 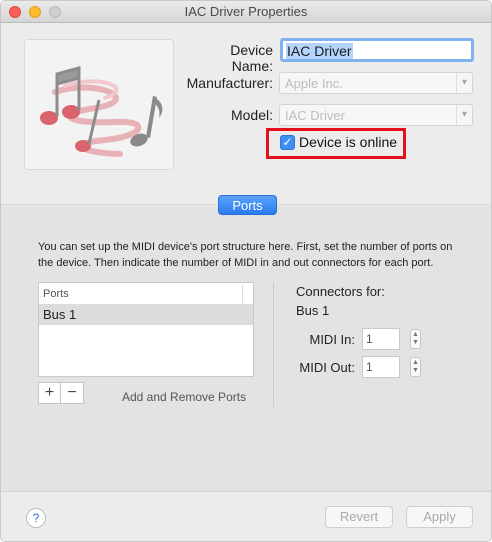 What do you see at coordinates (251, 58) in the screenshot?
I see `device-name-label: Device Name:` at bounding box center [251, 58].